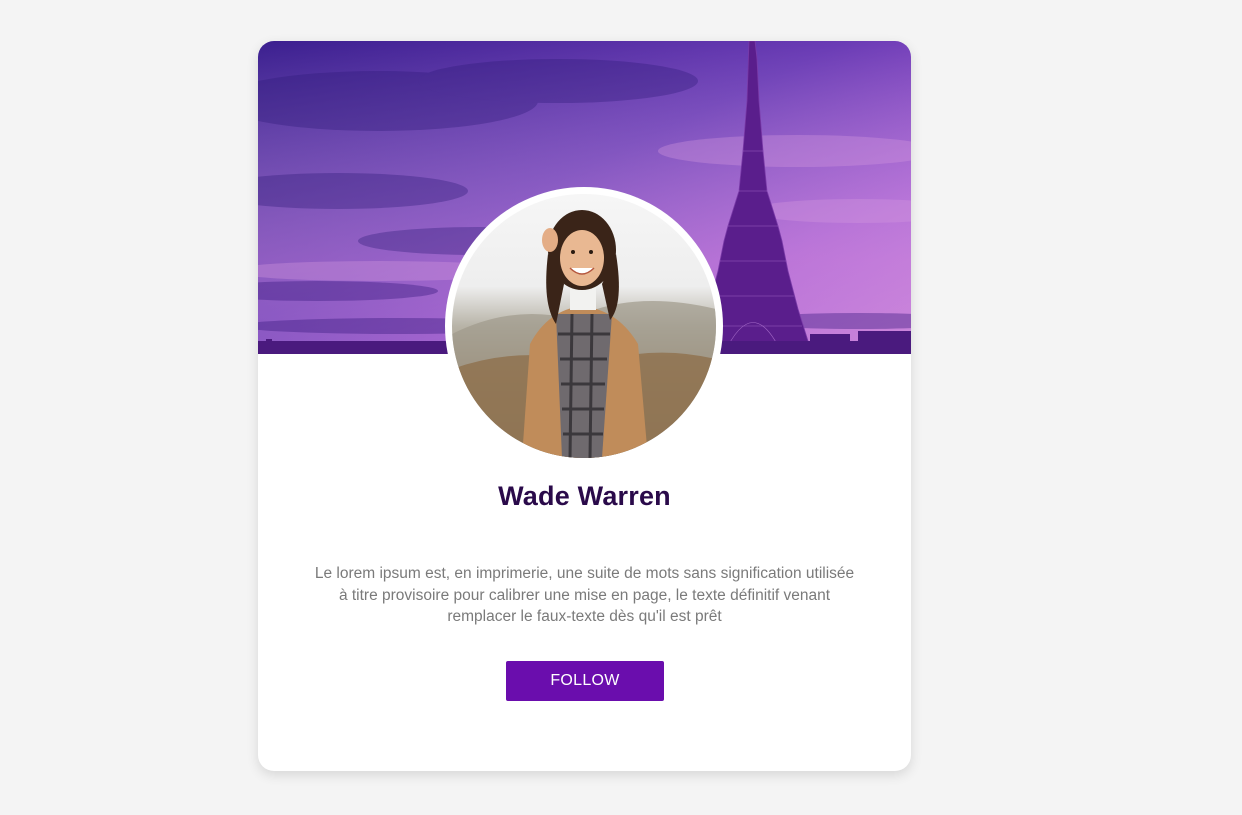 This screenshot has height=815, width=1242. I want to click on follow-button: FOLLOW, so click(585, 681).